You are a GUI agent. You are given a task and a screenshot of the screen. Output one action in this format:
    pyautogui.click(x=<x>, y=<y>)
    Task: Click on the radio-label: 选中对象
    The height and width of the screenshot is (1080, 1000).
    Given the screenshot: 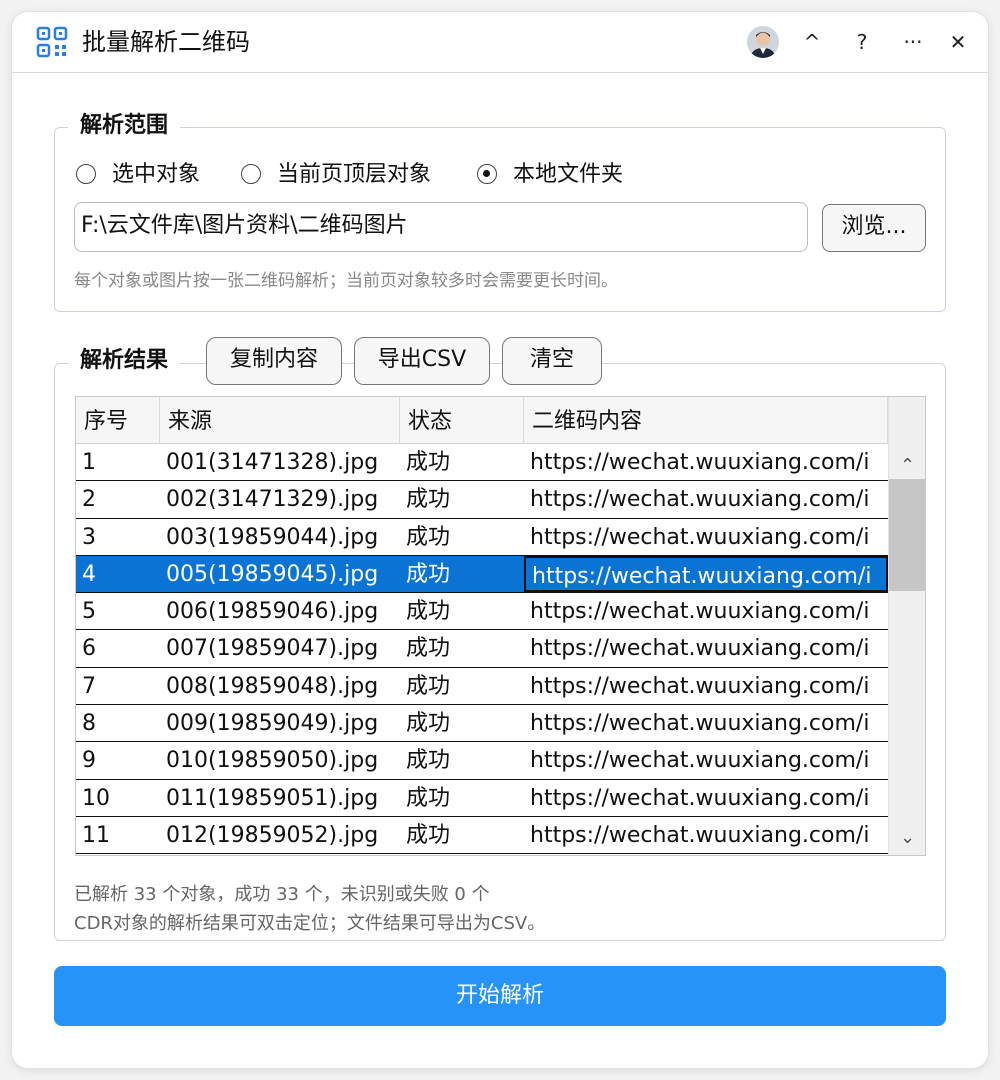 What is the action you would take?
    pyautogui.click(x=156, y=174)
    